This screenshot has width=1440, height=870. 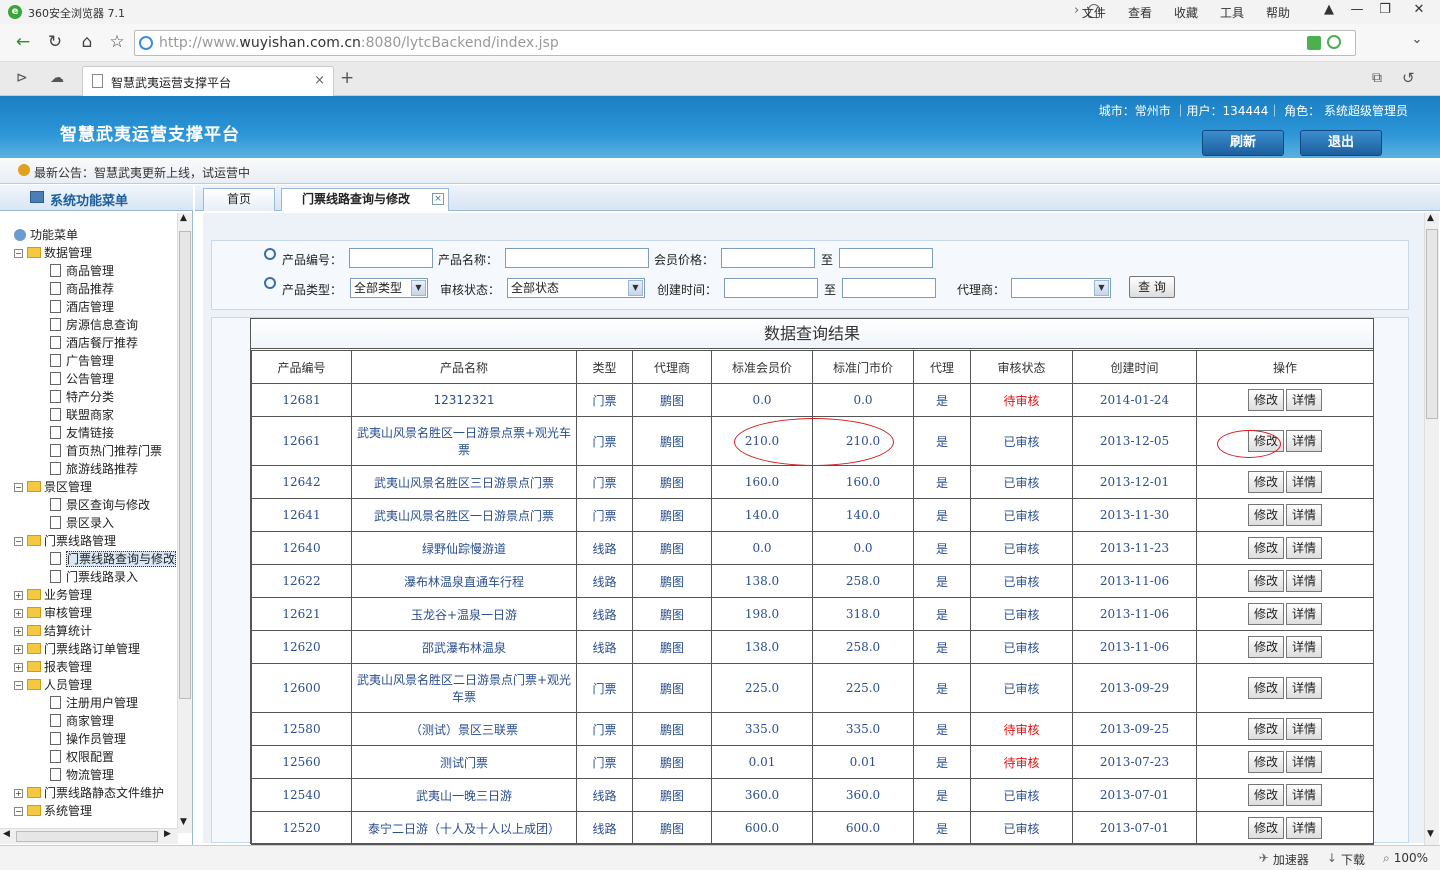 I want to click on hscroll-thumb, so click(x=87, y=836).